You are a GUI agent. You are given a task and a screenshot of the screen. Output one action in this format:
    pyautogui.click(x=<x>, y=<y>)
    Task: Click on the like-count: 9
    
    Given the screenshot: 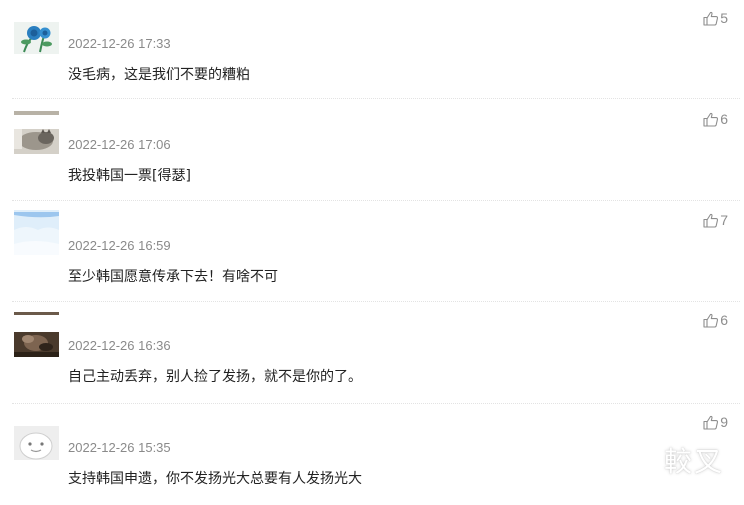 What is the action you would take?
    pyautogui.click(x=724, y=422)
    